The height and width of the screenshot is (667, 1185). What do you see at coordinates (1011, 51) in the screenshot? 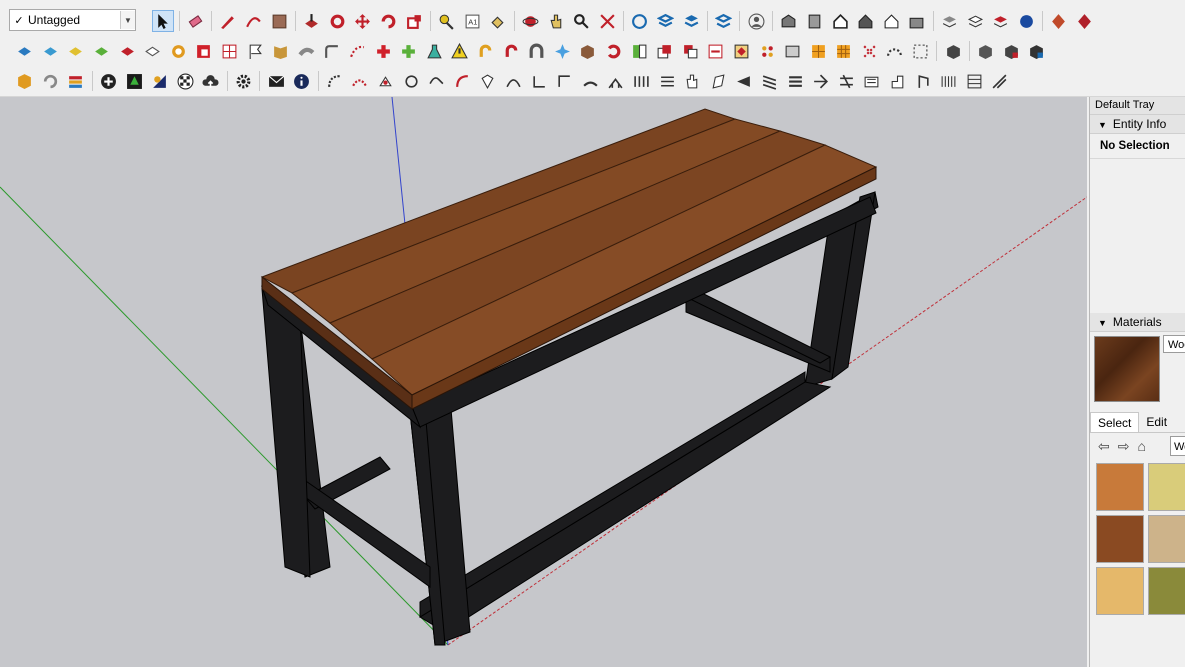
I see `cube-dark-3-icon` at bounding box center [1011, 51].